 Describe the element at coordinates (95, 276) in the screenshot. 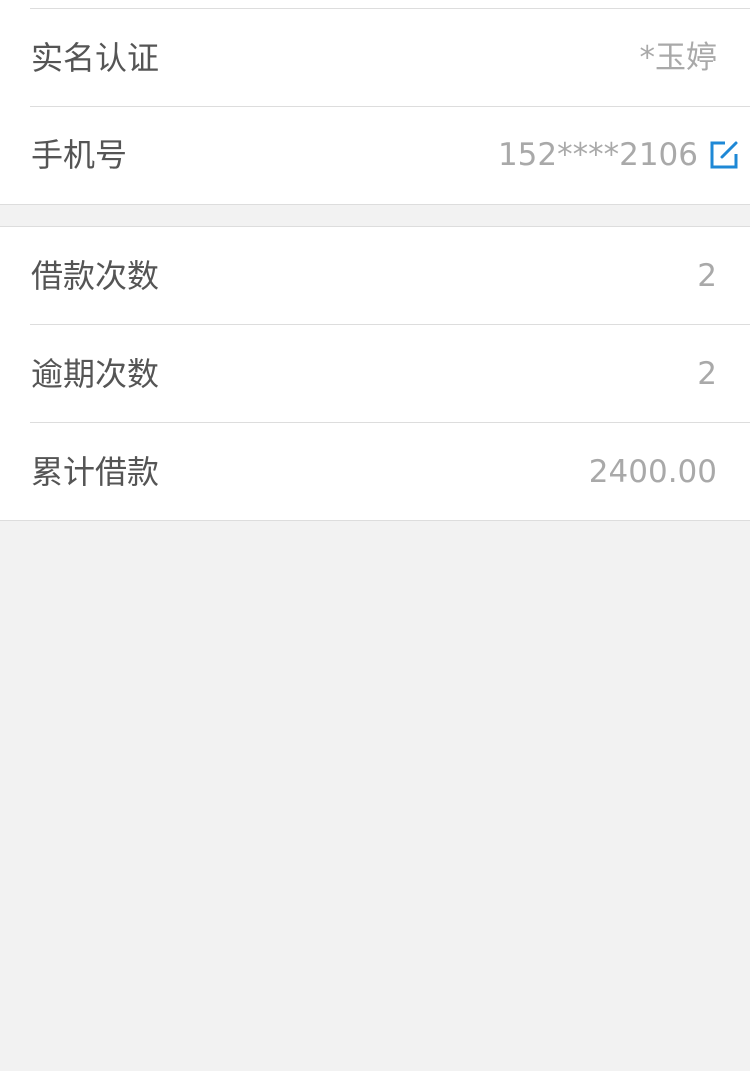

I see `loan-count-label: 借款次数` at that location.